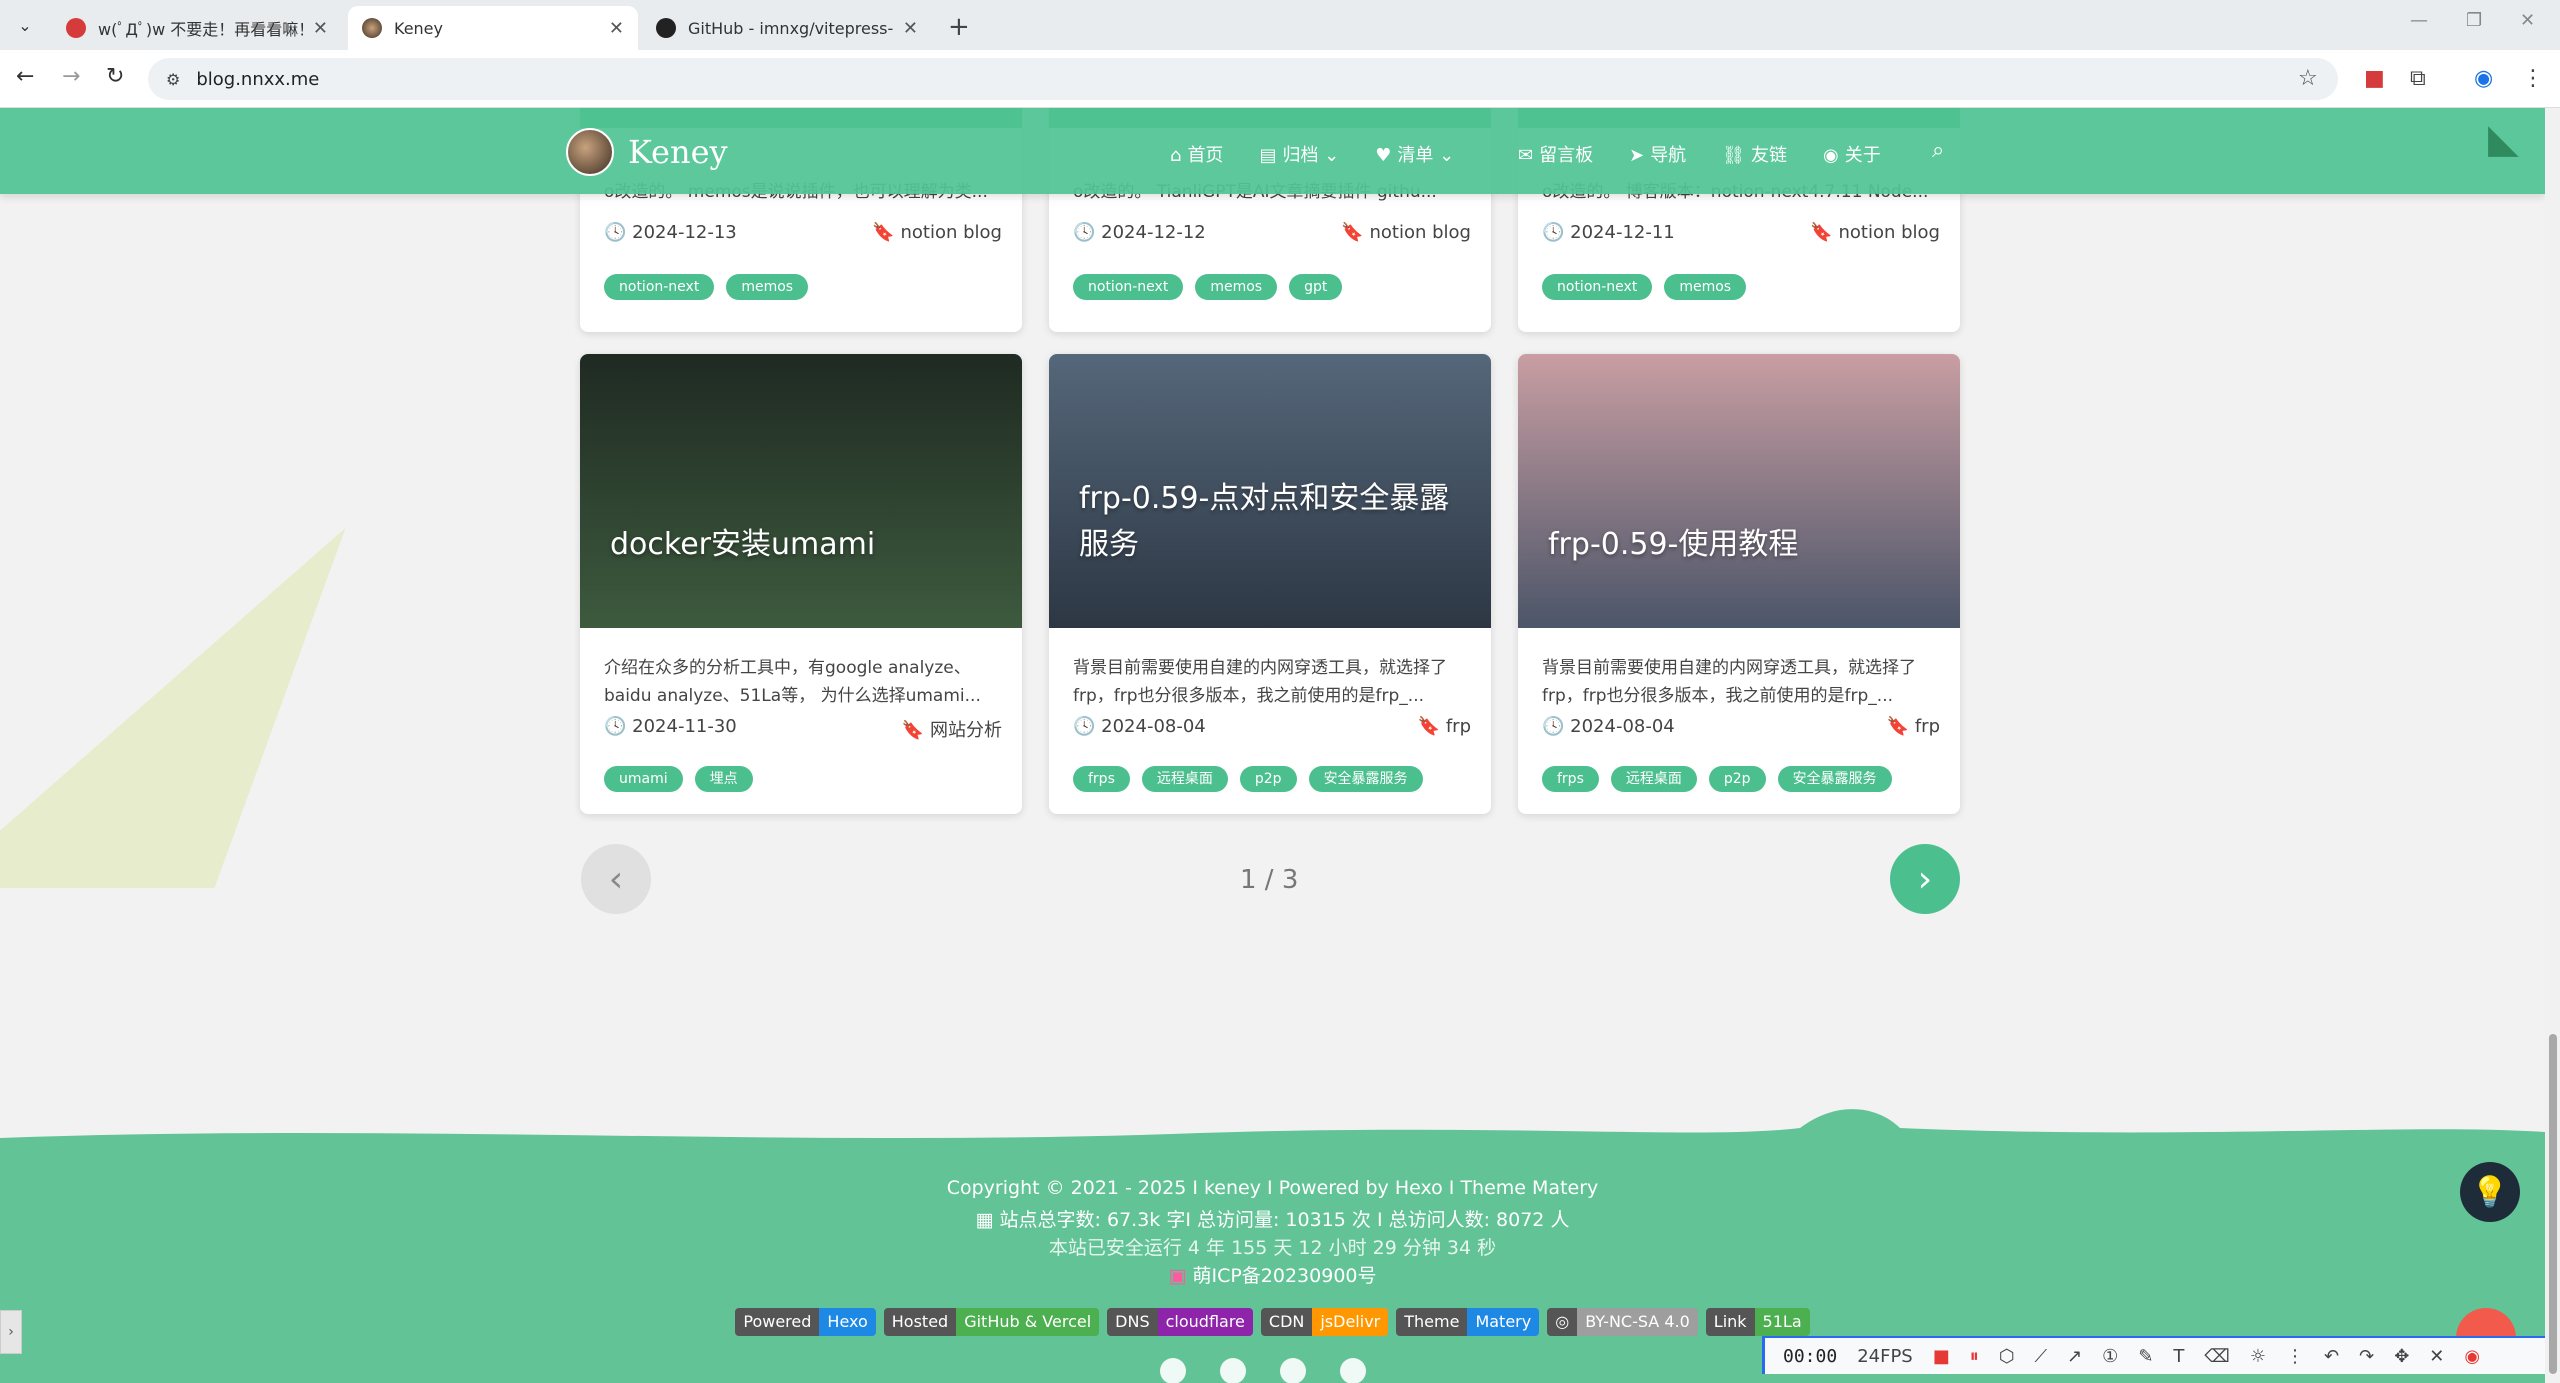  What do you see at coordinates (1243, 79) in the screenshot?
I see `omnibox: ⚙ blog.nnxx.me` at bounding box center [1243, 79].